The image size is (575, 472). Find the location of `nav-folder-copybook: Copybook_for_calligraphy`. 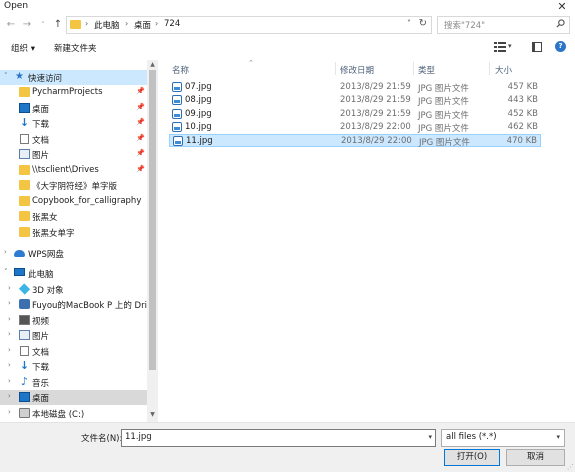

nav-folder-copybook: Copybook_for_calligraphy is located at coordinates (73, 201).